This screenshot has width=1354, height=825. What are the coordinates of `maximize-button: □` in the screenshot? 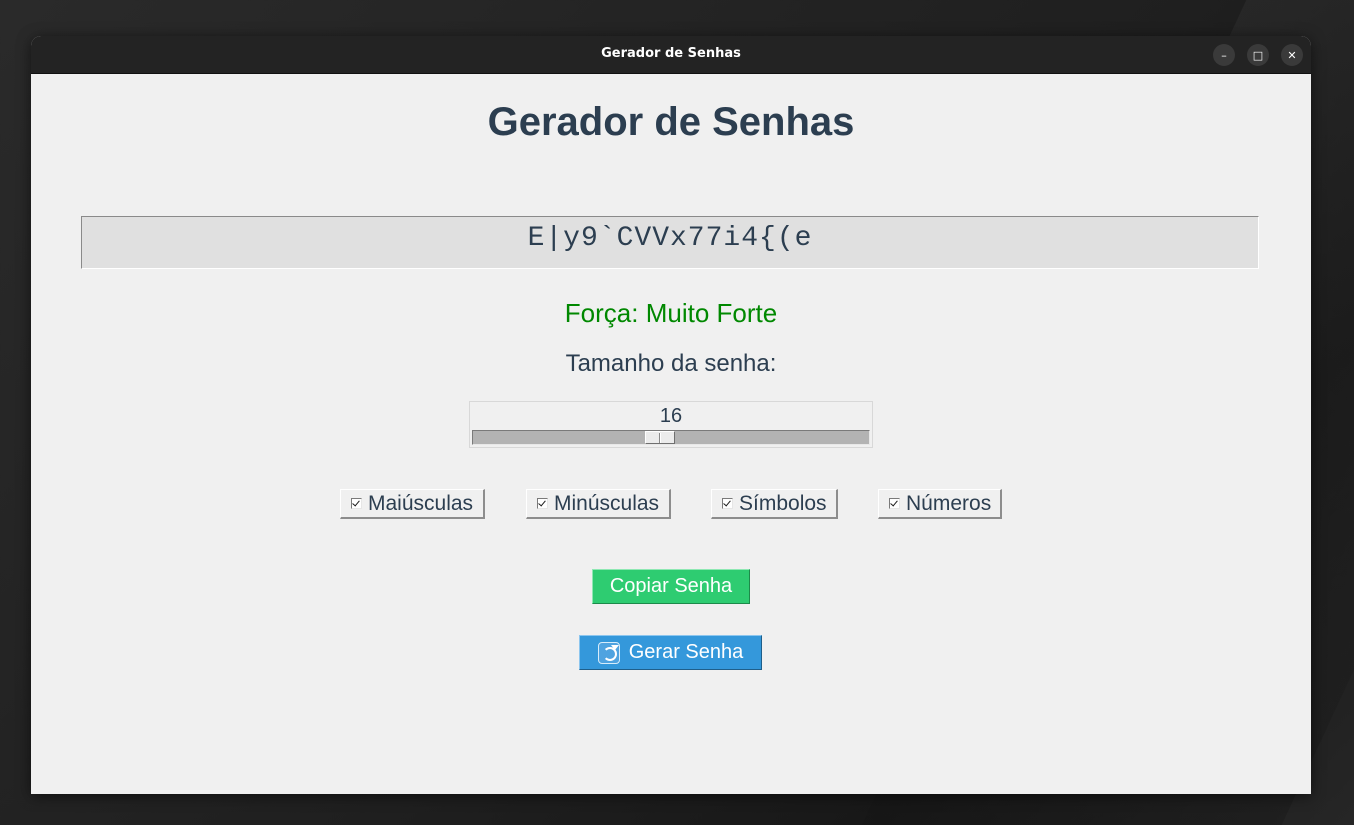 It's located at (1258, 55).